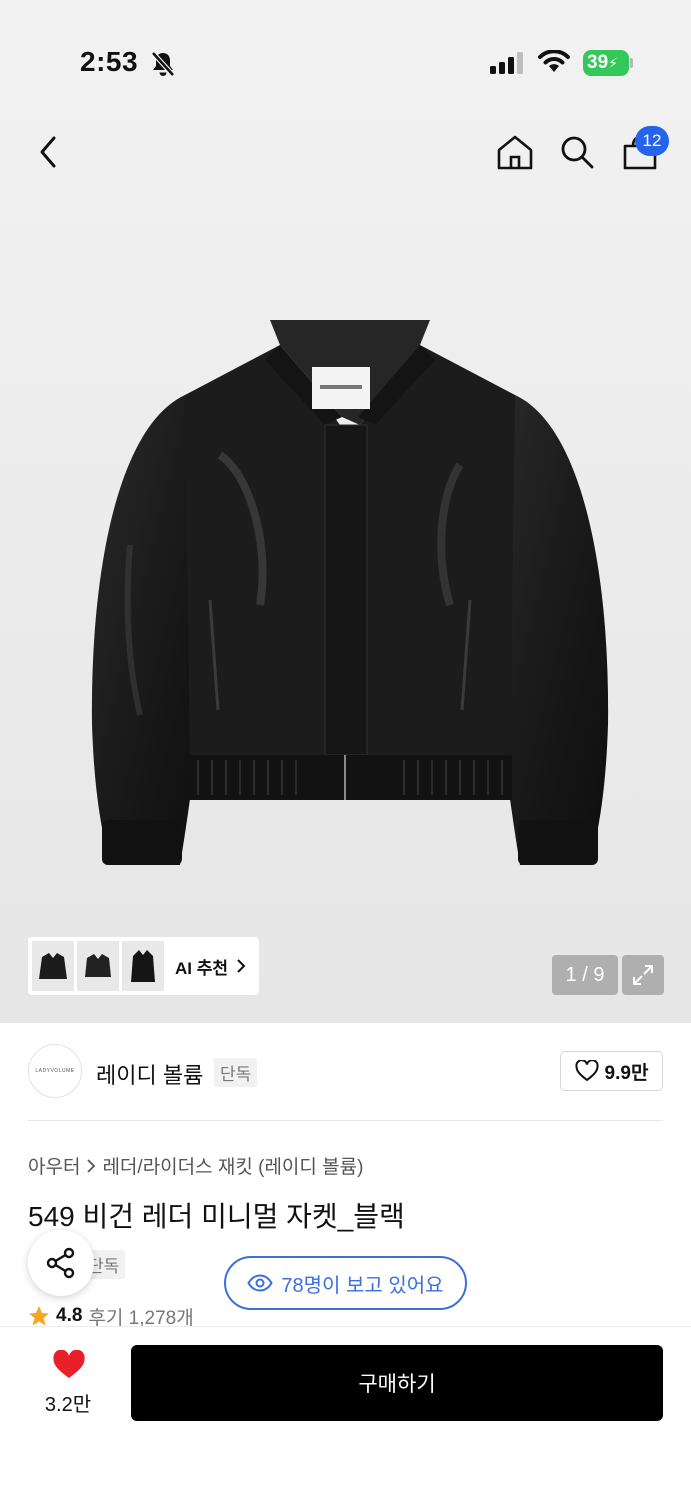 This screenshot has width=691, height=1500. I want to click on expand-icon, so click(643, 975).